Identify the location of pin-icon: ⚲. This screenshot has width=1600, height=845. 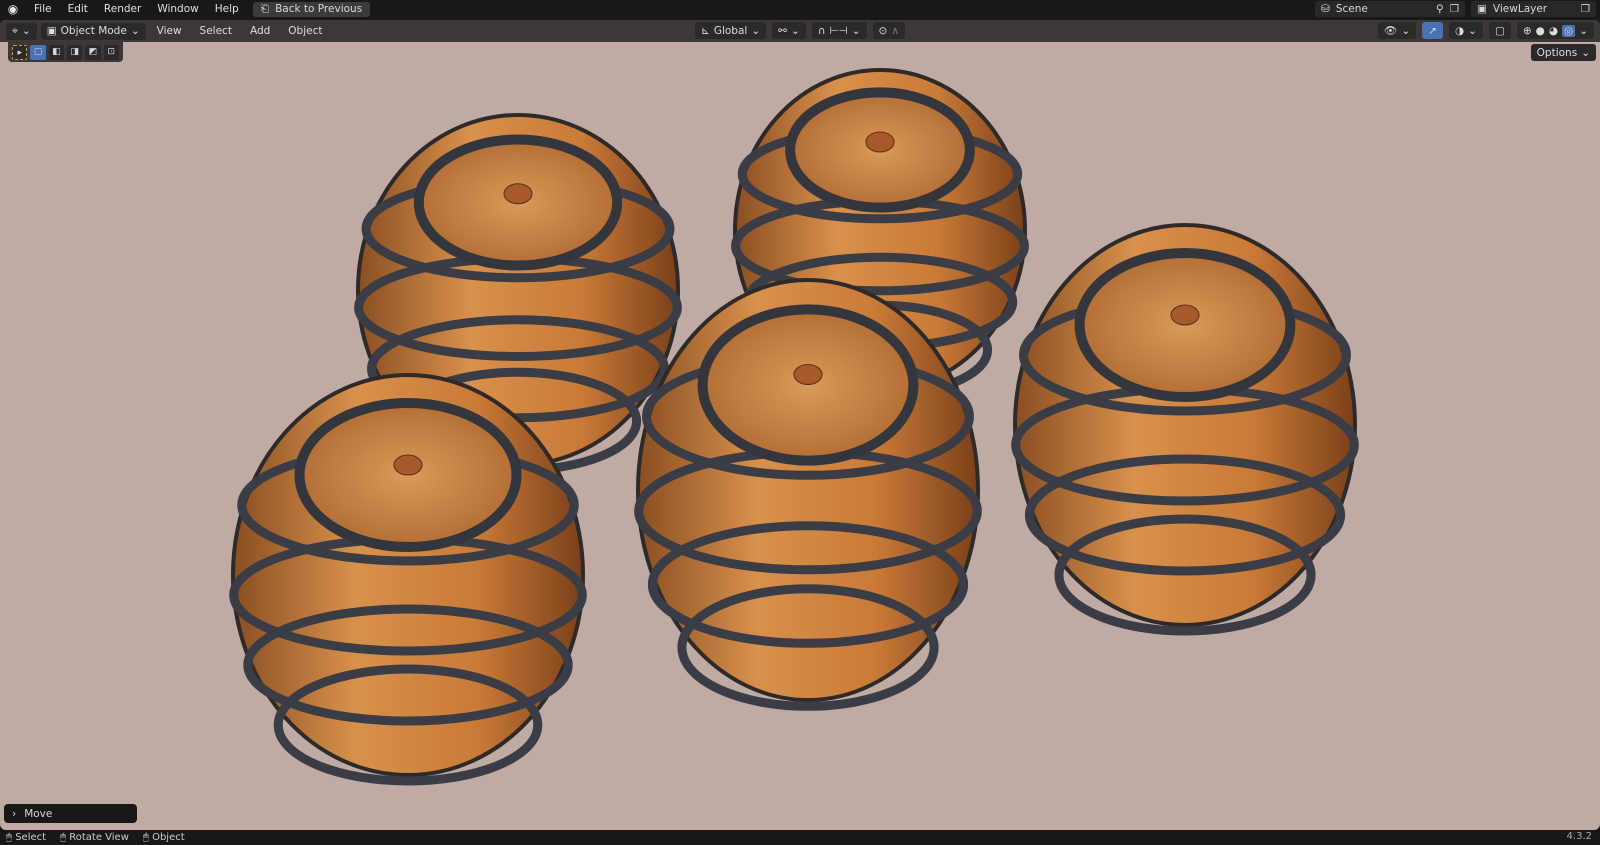
(1440, 9).